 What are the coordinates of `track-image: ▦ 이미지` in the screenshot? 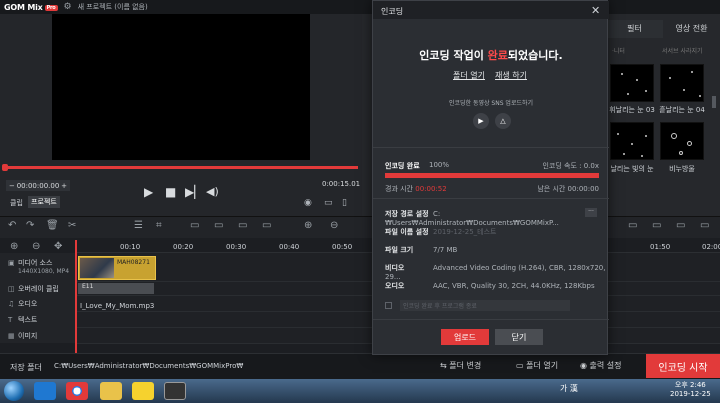 It's located at (22, 336).